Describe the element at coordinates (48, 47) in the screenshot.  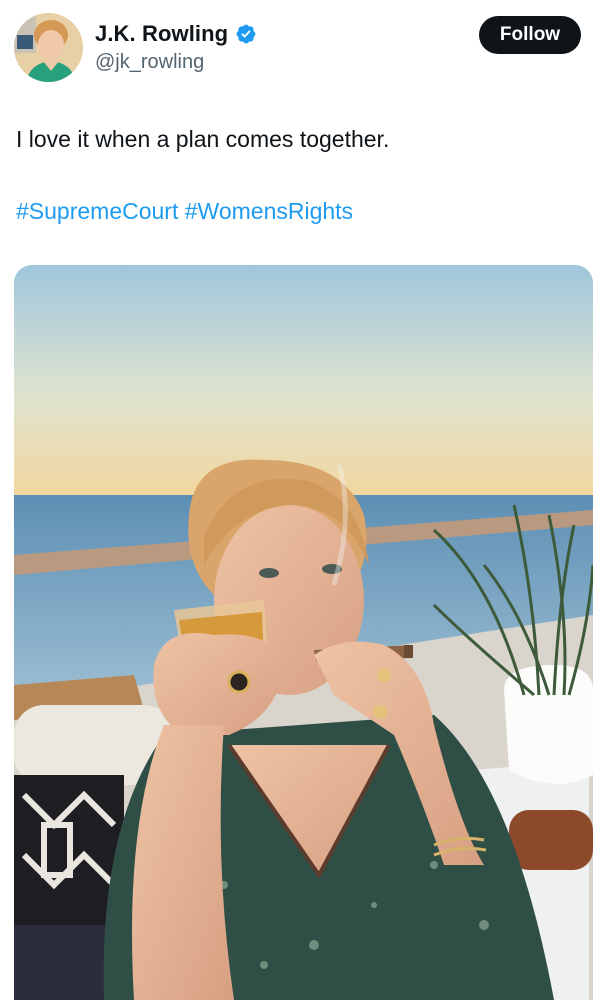
I see `avatar` at that location.